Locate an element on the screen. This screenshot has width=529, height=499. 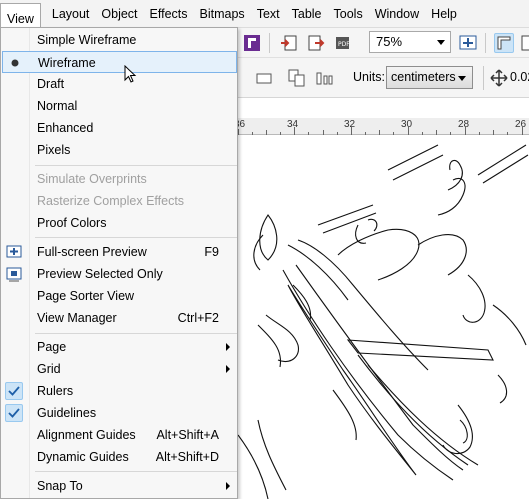
menu-item-guidelines: Guidelines is located at coordinates (119, 413).